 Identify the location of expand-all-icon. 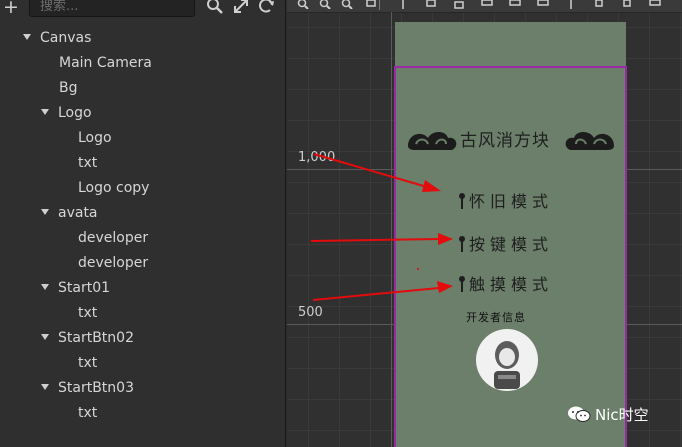
(241, 7).